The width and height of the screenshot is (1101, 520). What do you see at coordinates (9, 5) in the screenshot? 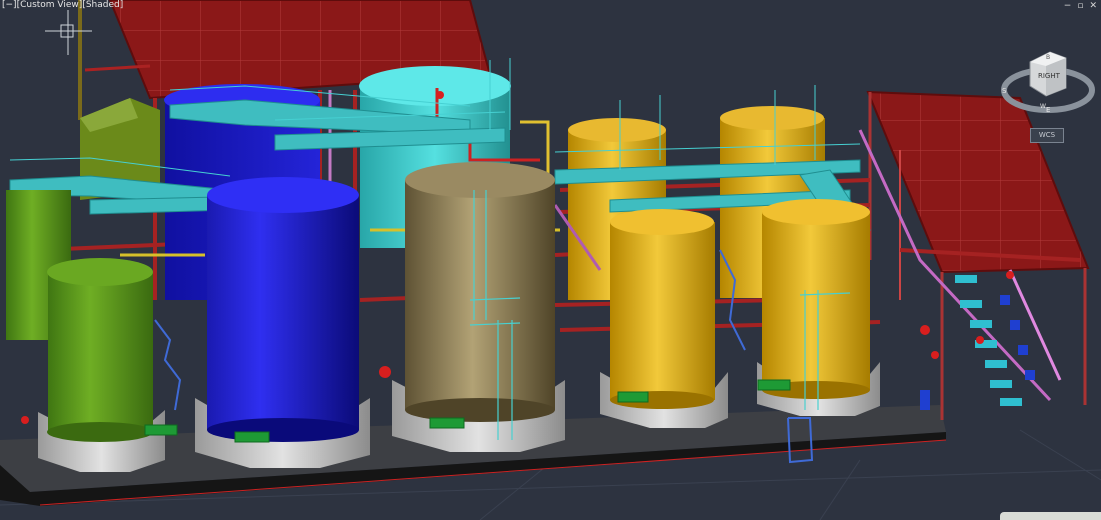
I see `viewport-control-menu: [−]` at bounding box center [9, 5].